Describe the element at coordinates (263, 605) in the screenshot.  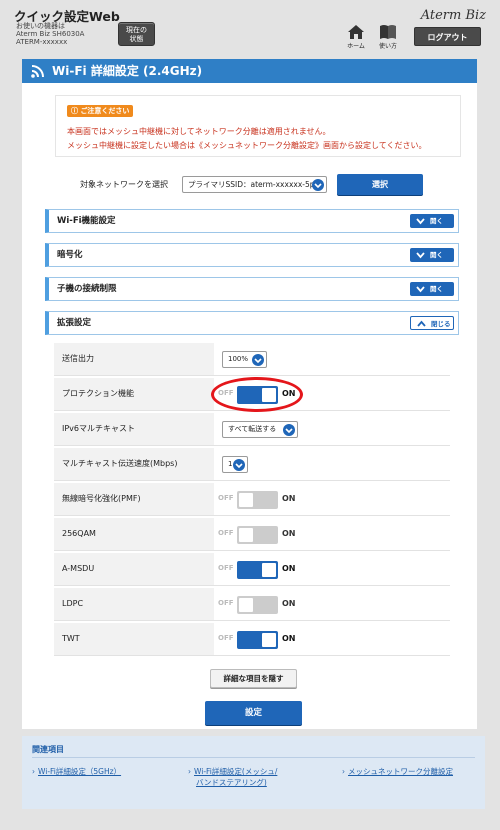
I see `ldpc-toggle: OFF ON` at that location.